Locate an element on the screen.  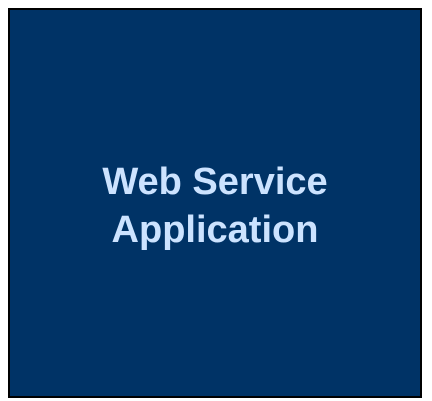
box-label-line-2: Application is located at coordinates (215, 230).